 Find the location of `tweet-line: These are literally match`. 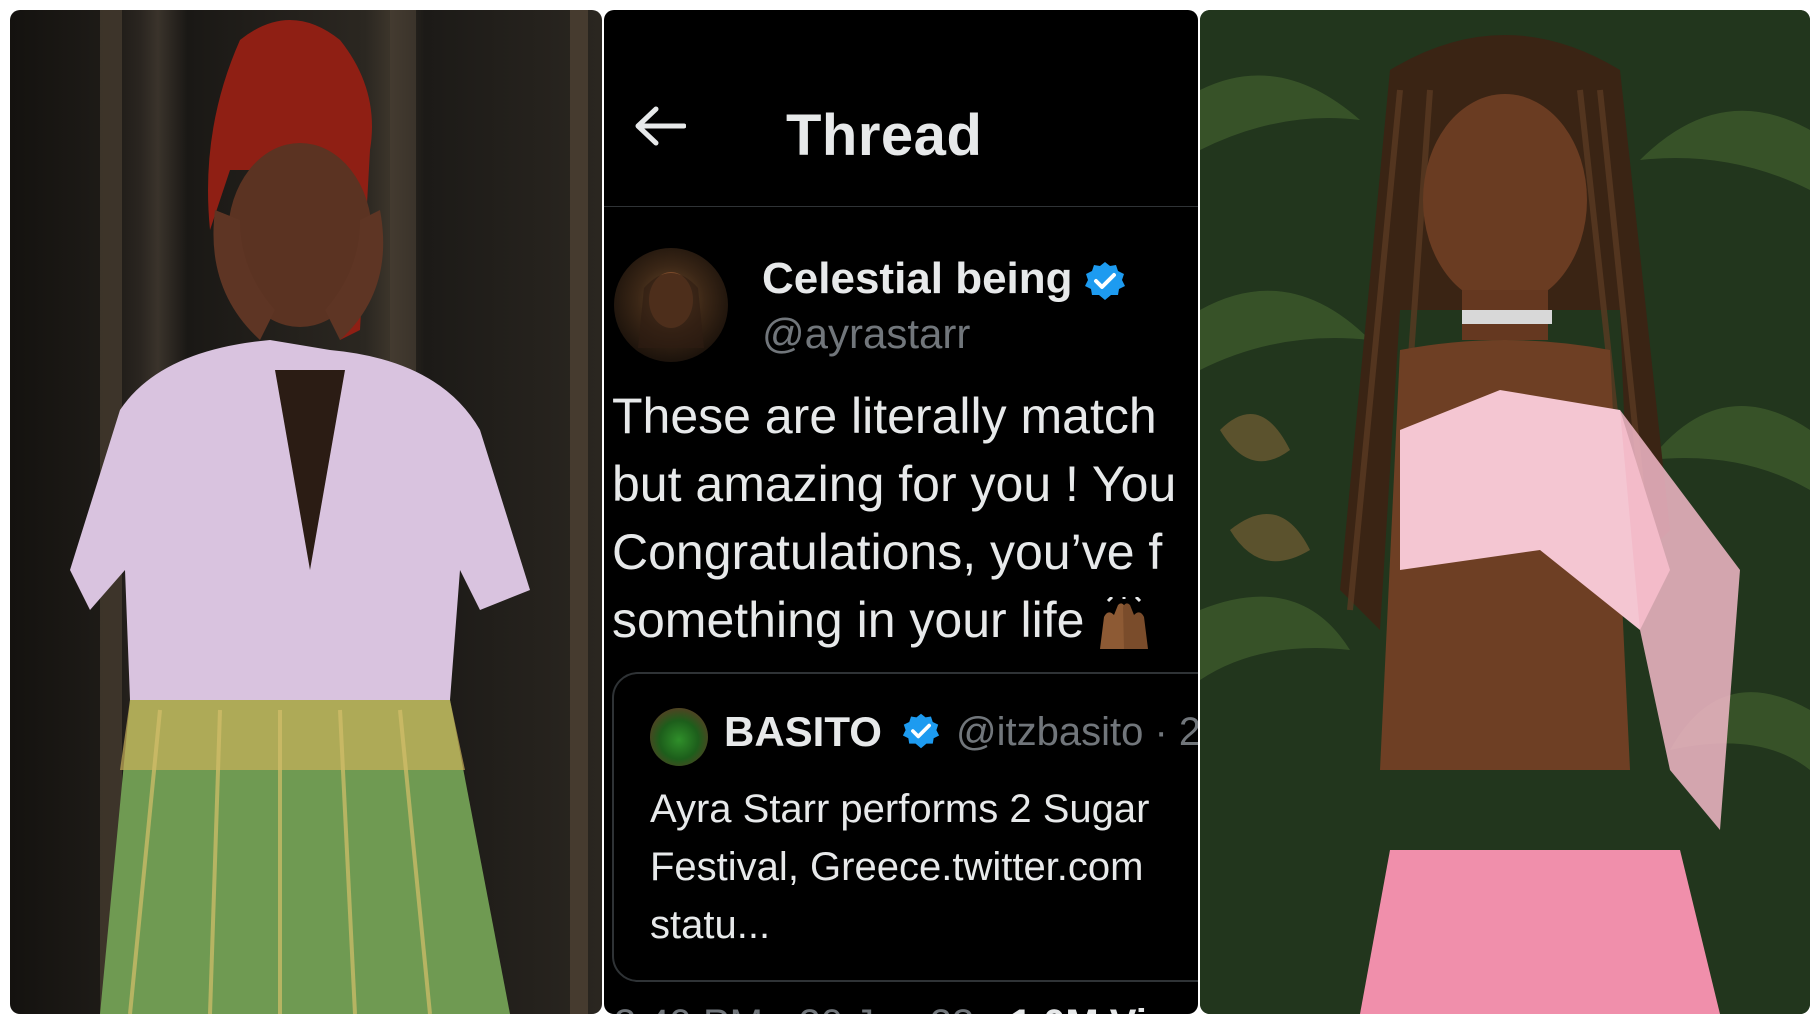

tweet-line: These are literally match is located at coordinates (884, 416).